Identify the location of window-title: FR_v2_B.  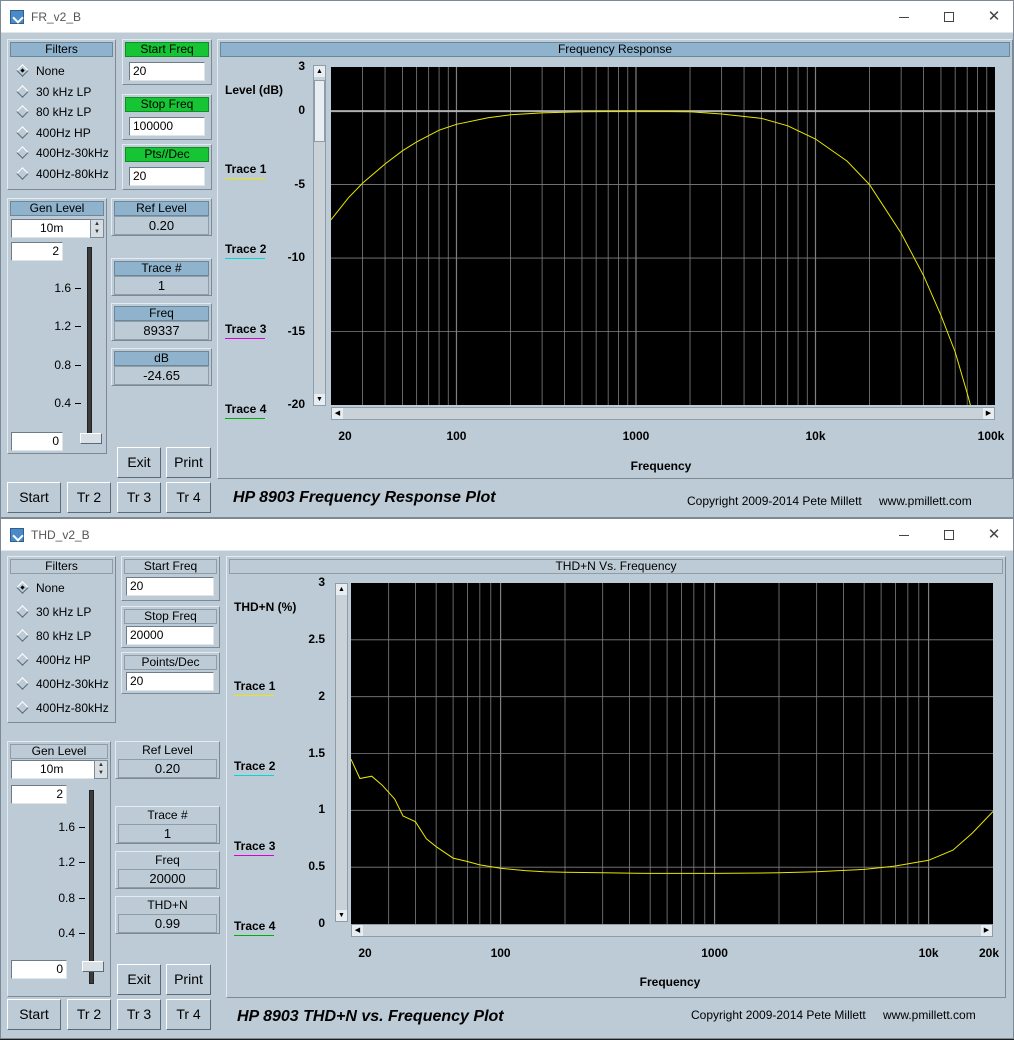
(56, 17).